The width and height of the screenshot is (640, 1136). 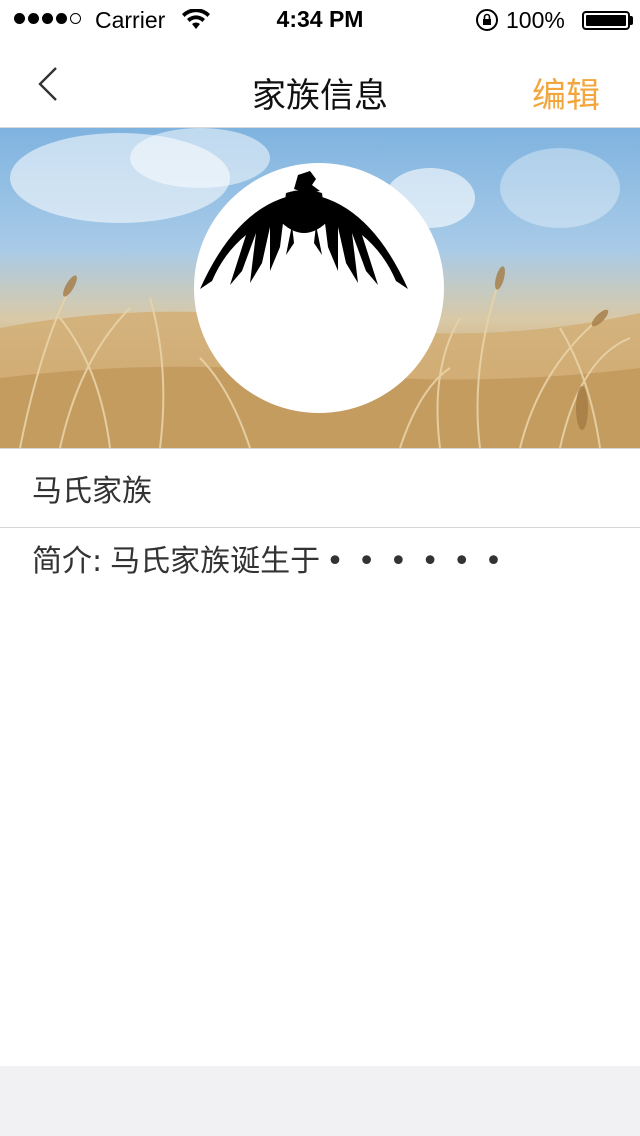 What do you see at coordinates (320, 20) in the screenshot?
I see `status-bar: Carrier 4:34 PM 100%` at bounding box center [320, 20].